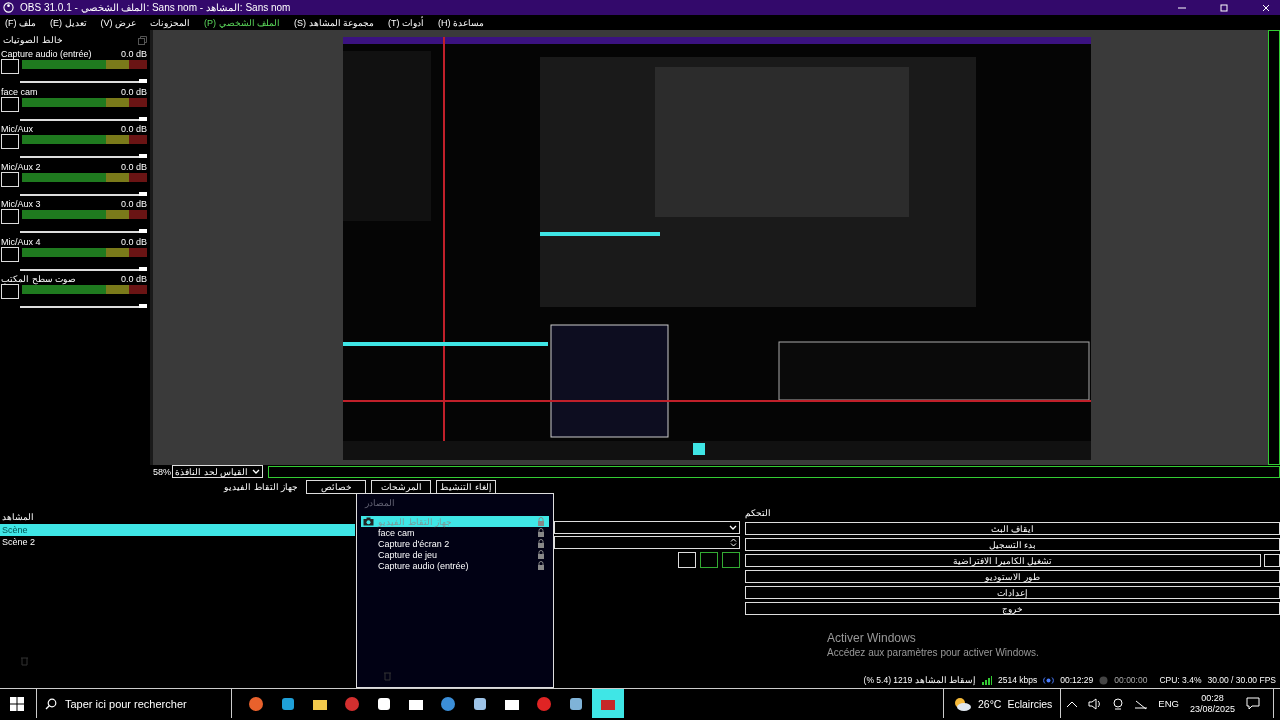 The height and width of the screenshot is (720, 1280). What do you see at coordinates (1180, 680) in the screenshot?
I see `cpu-usage: CPU: 3.4%` at bounding box center [1180, 680].